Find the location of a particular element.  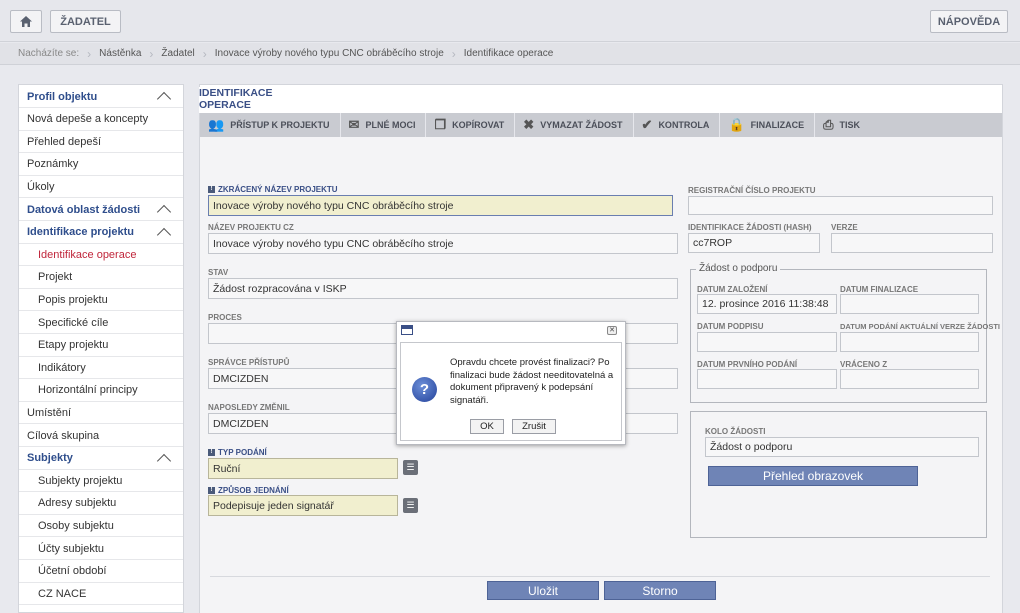

sidebar-item-label: Specifické cíle is located at coordinates (73, 322).